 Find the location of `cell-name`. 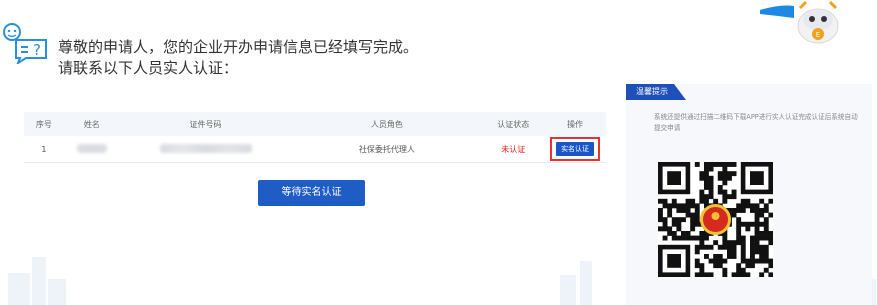

cell-name is located at coordinates (91, 149).